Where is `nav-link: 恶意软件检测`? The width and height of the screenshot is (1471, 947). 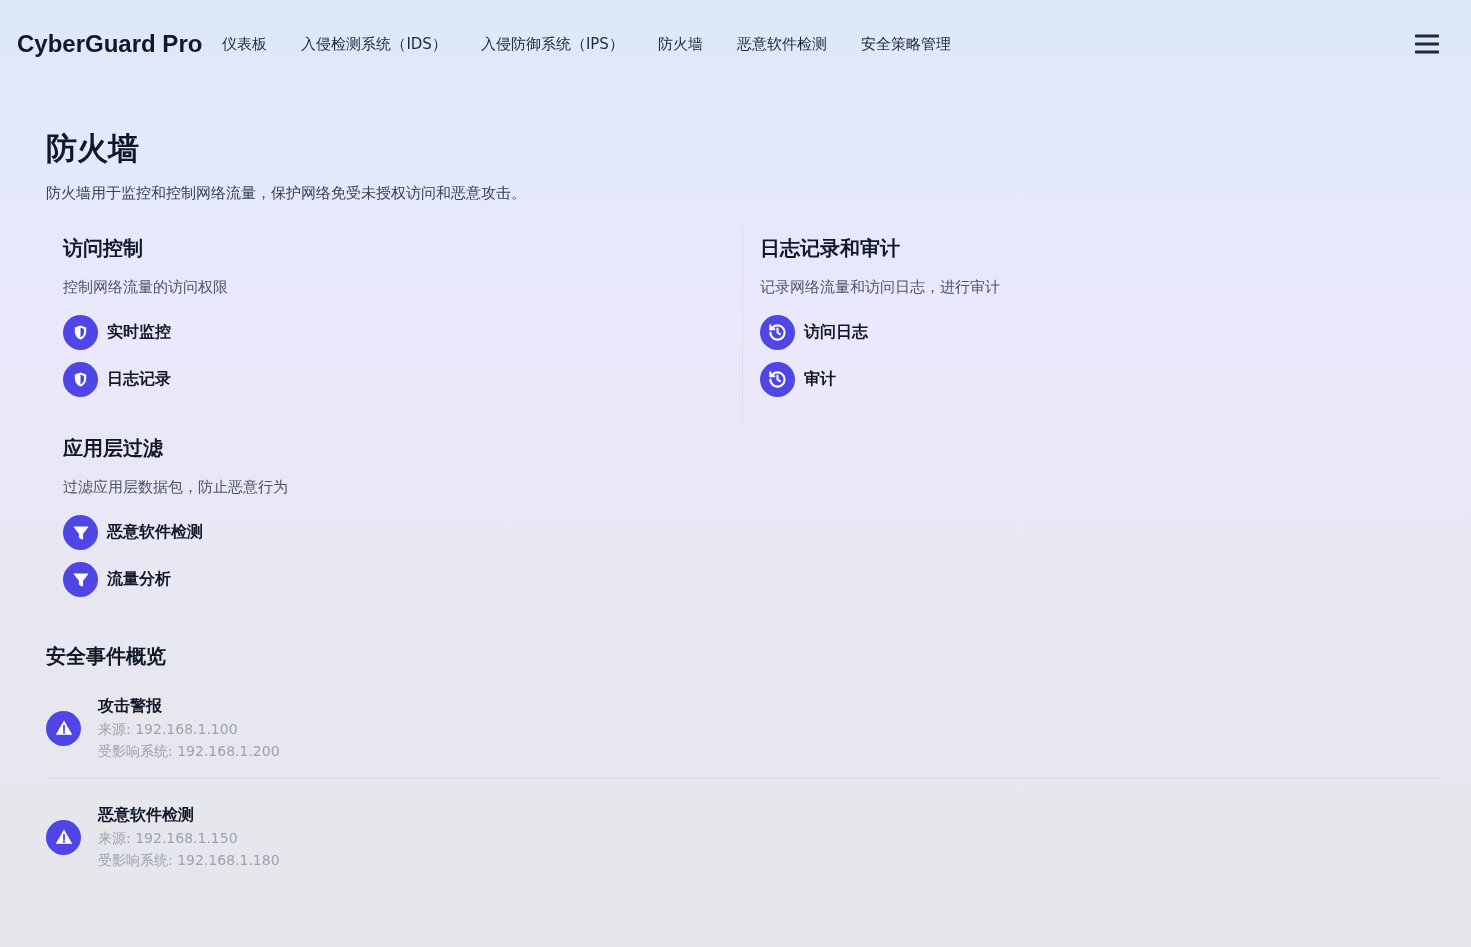 nav-link: 恶意软件检测 is located at coordinates (781, 44).